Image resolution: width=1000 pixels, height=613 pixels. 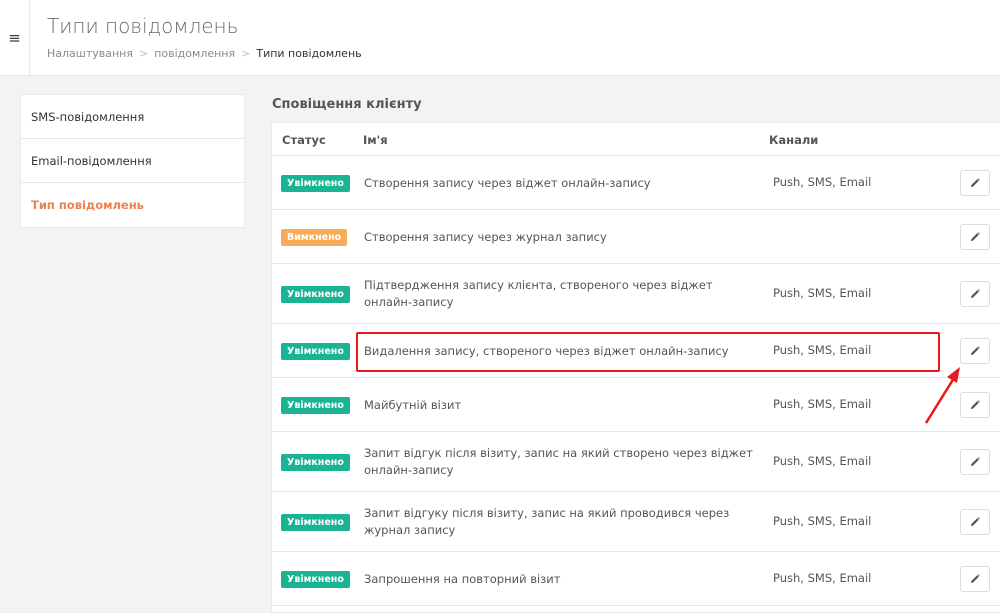 What do you see at coordinates (304, 140) in the screenshot?
I see `column-header-status: Статус` at bounding box center [304, 140].